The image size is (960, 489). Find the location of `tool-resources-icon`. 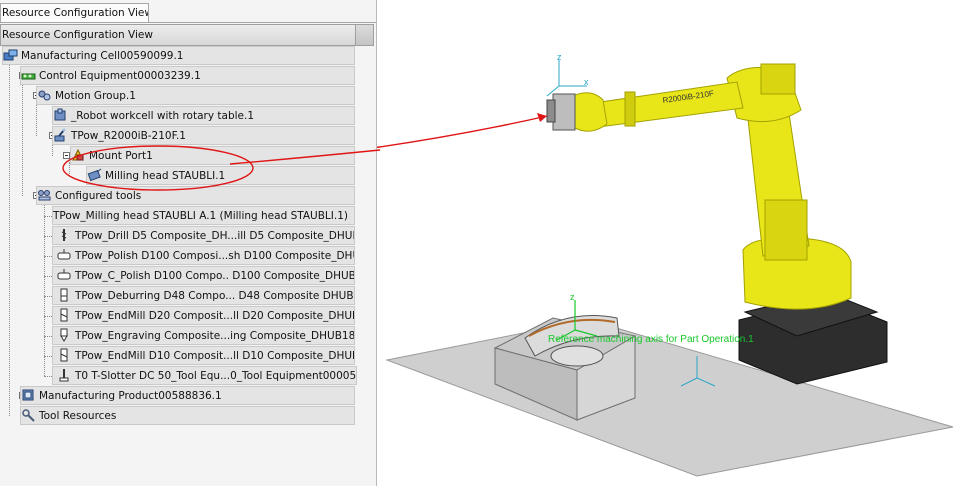

tool-resources-icon is located at coordinates (28, 415).